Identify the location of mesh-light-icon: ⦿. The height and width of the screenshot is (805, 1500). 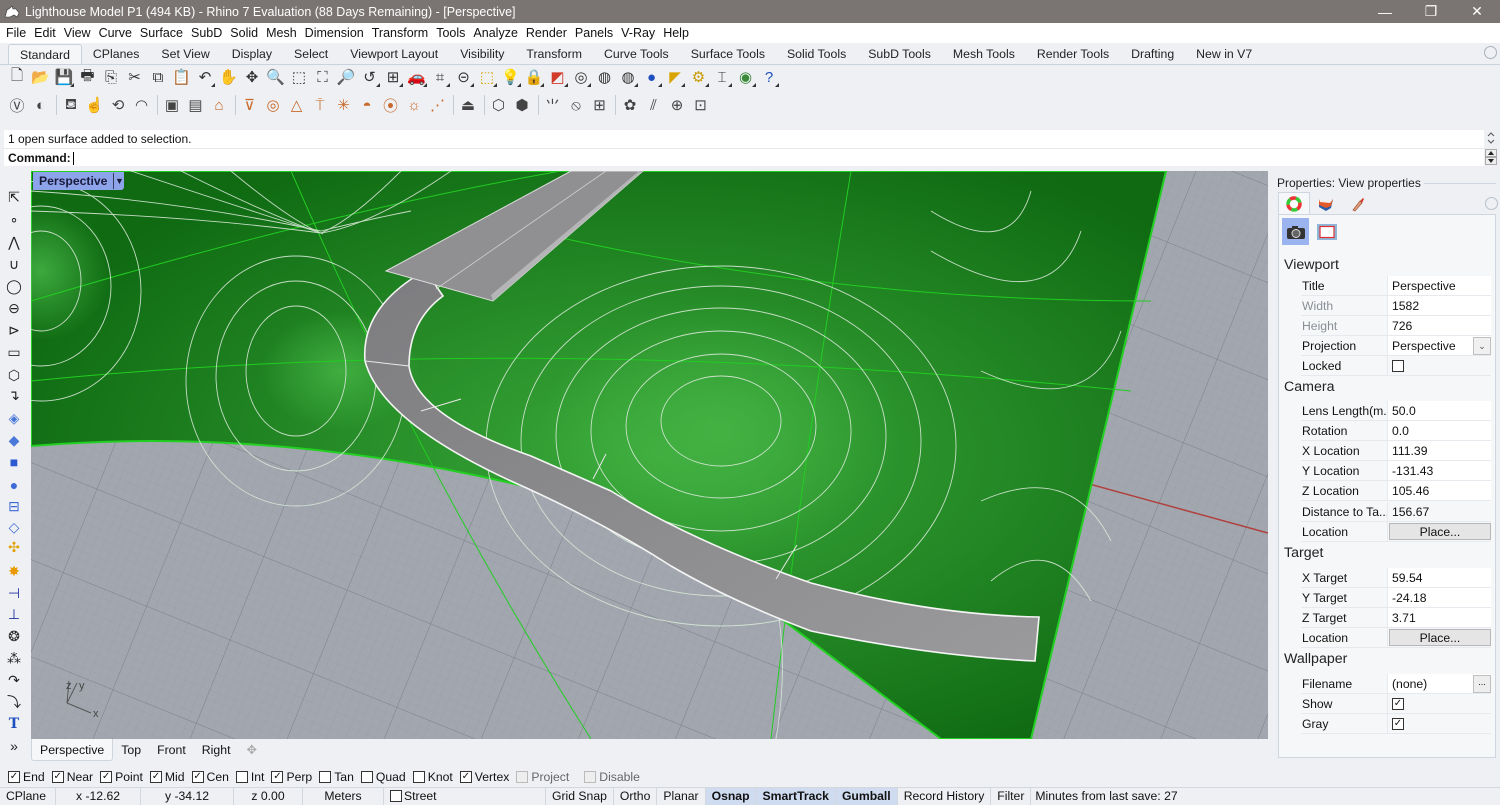
(391, 105).